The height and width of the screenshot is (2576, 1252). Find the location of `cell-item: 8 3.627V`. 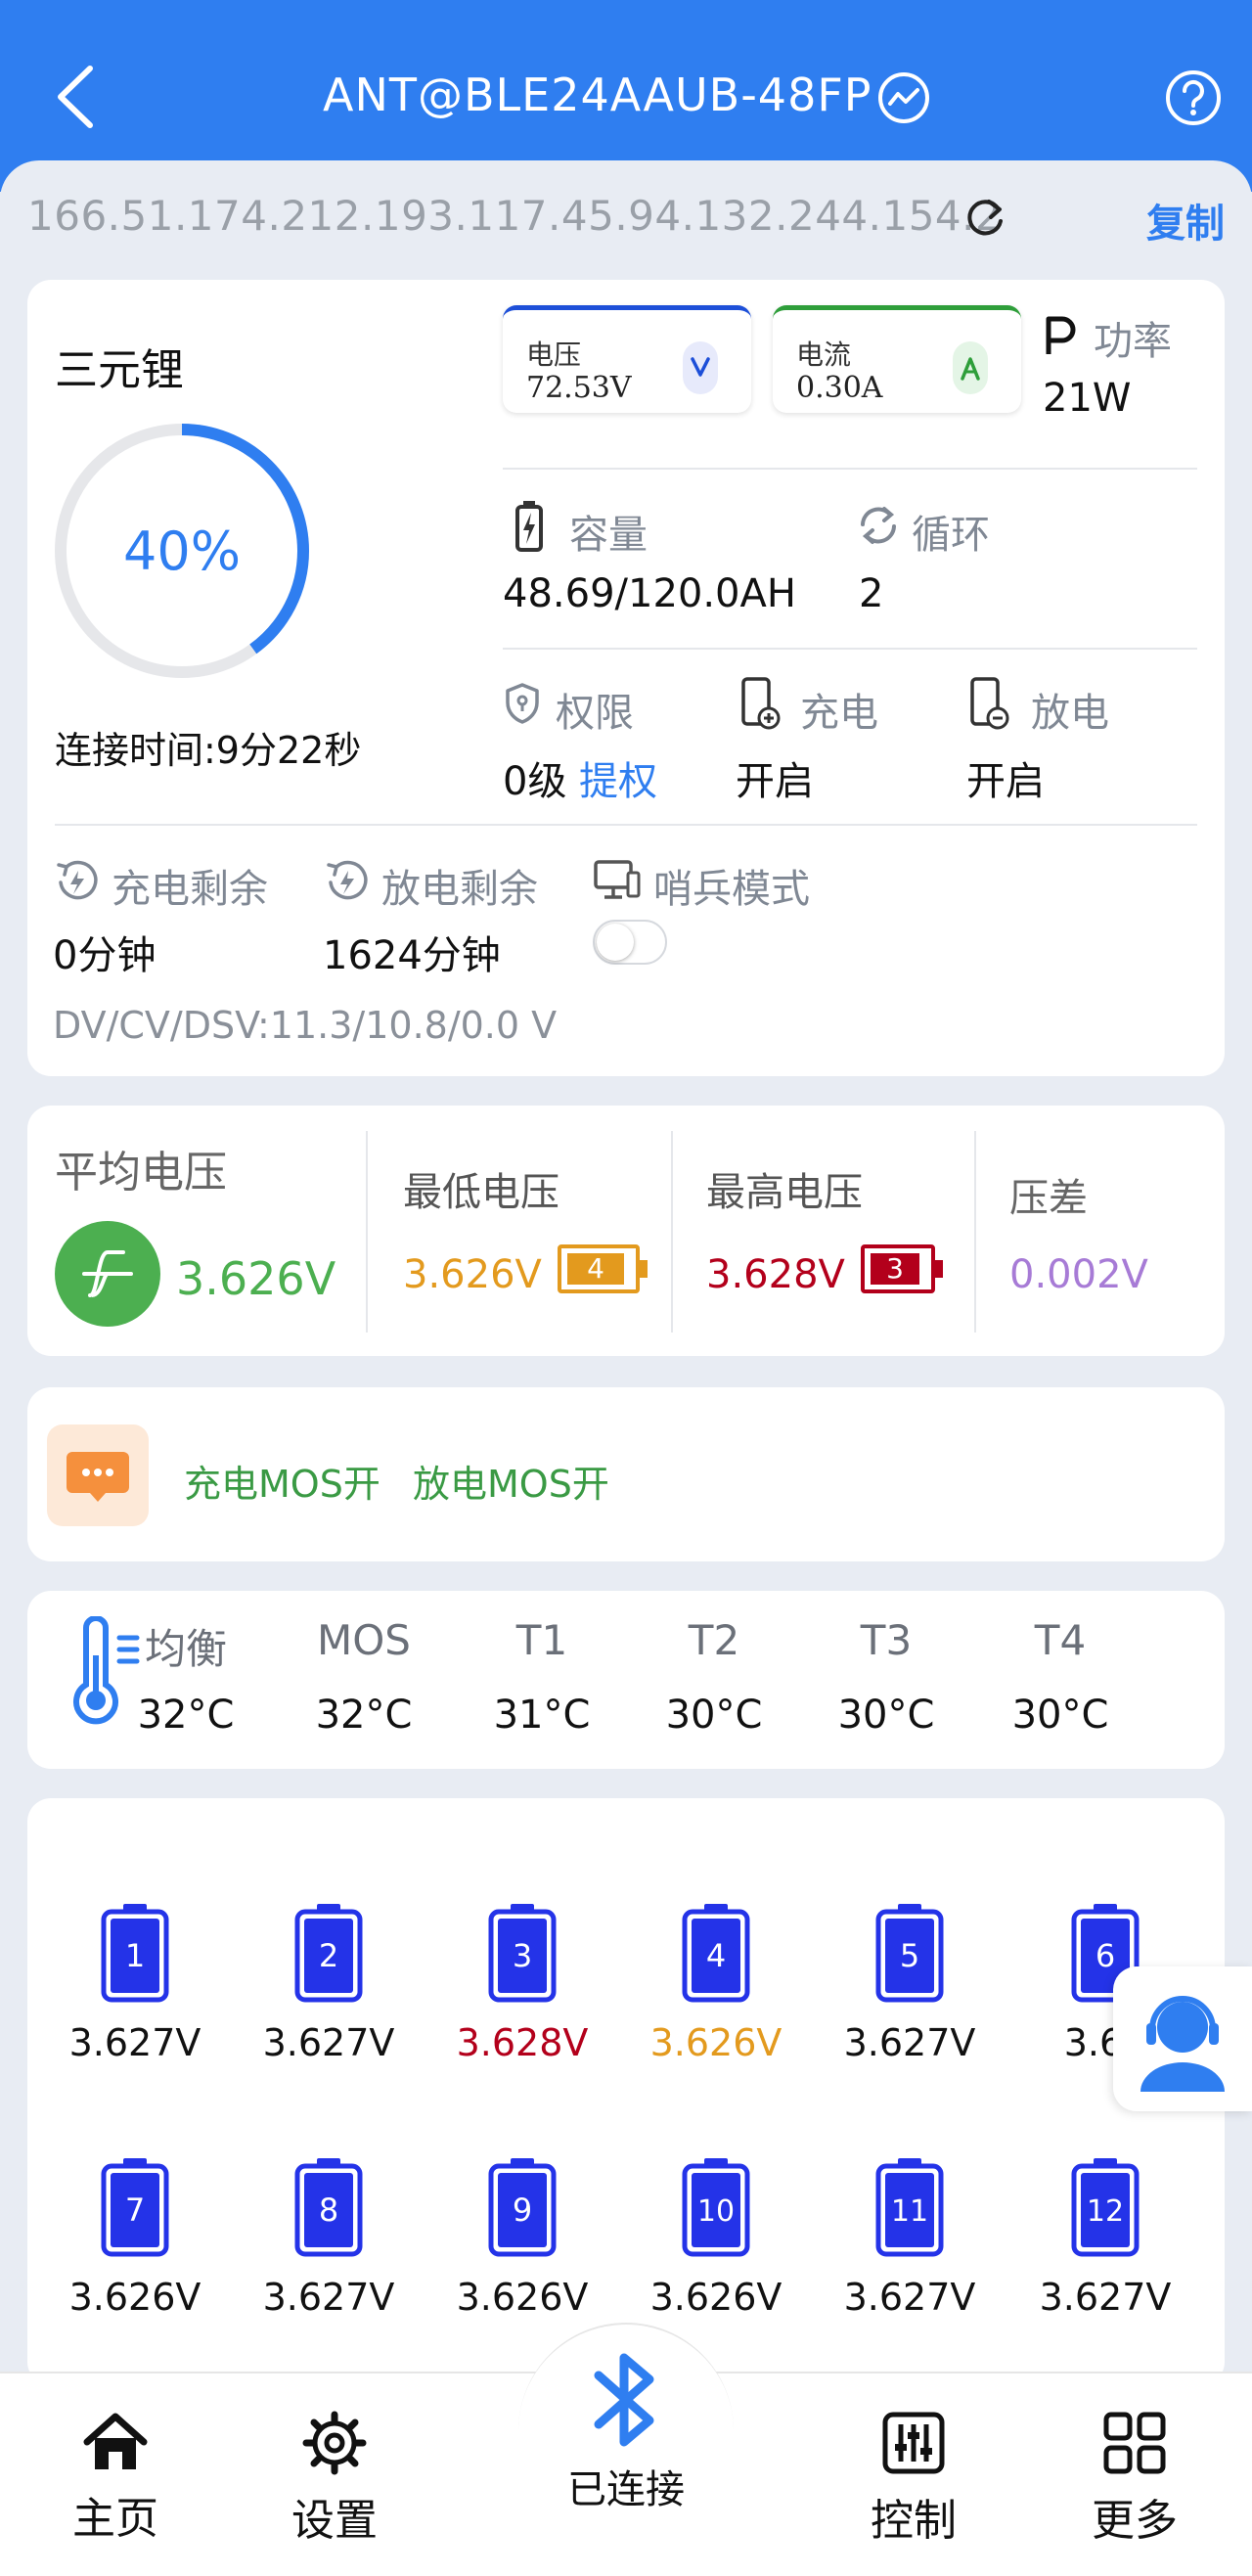

cell-item: 8 3.627V is located at coordinates (328, 2237).